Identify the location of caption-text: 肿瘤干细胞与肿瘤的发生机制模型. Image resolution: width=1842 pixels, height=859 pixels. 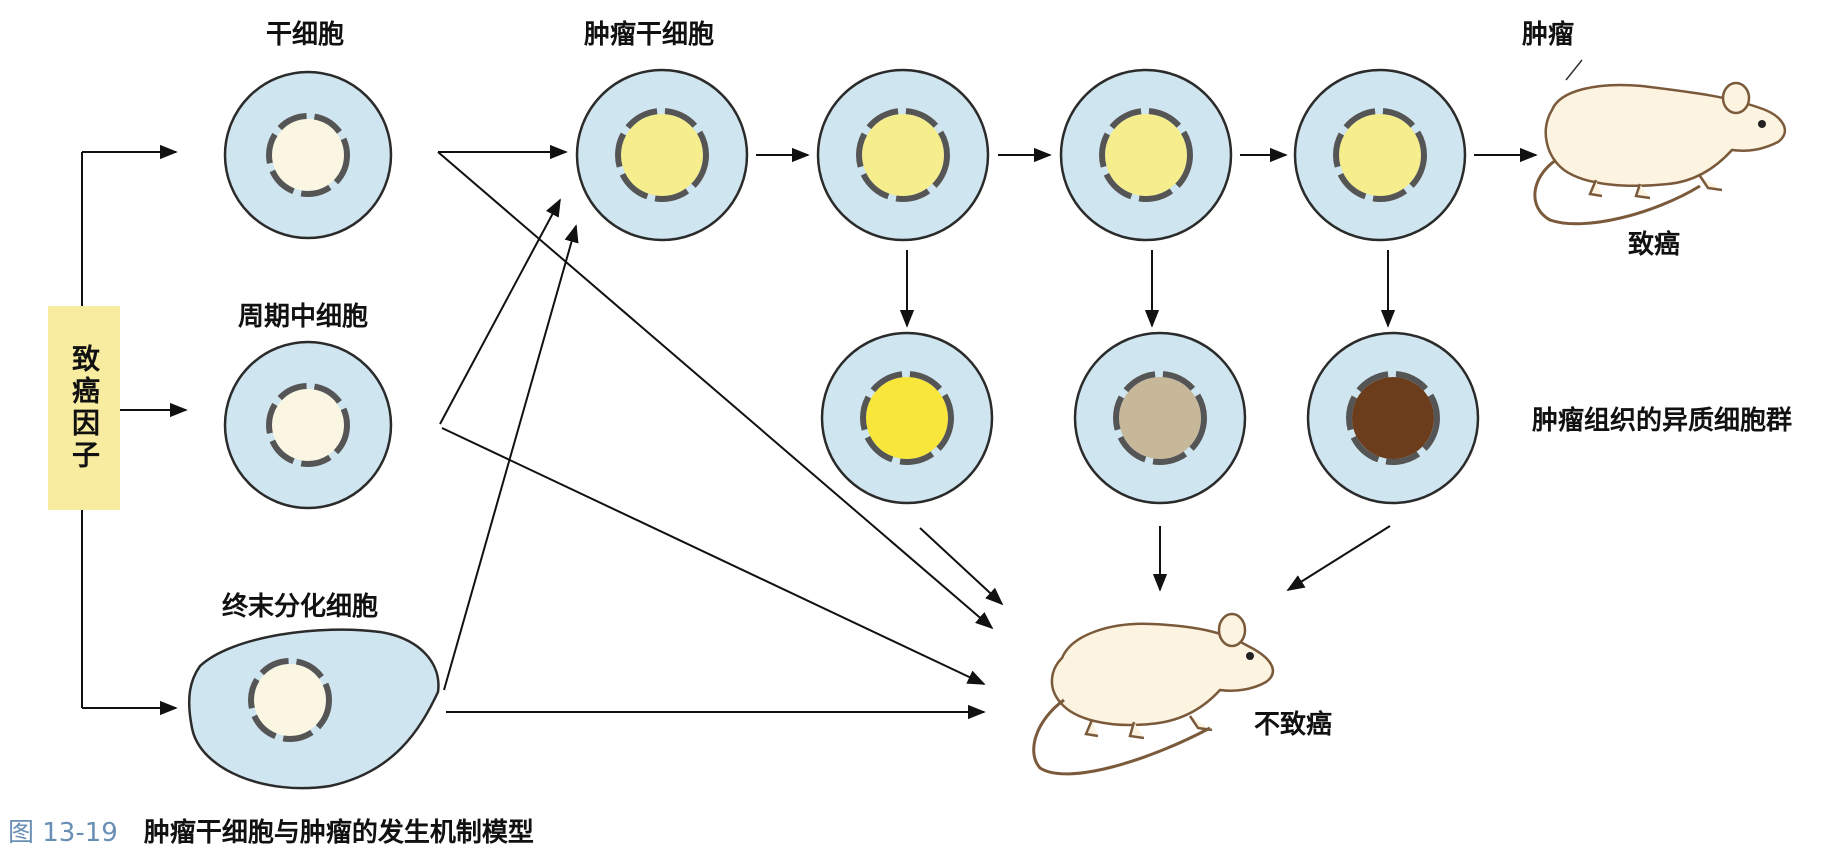
(338, 833).